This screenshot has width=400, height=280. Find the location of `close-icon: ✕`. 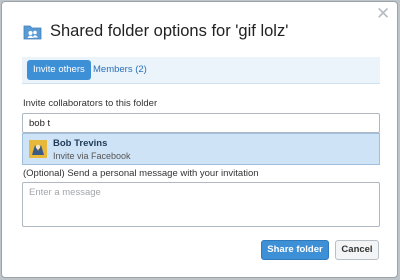

close-icon: ✕ is located at coordinates (383, 13).